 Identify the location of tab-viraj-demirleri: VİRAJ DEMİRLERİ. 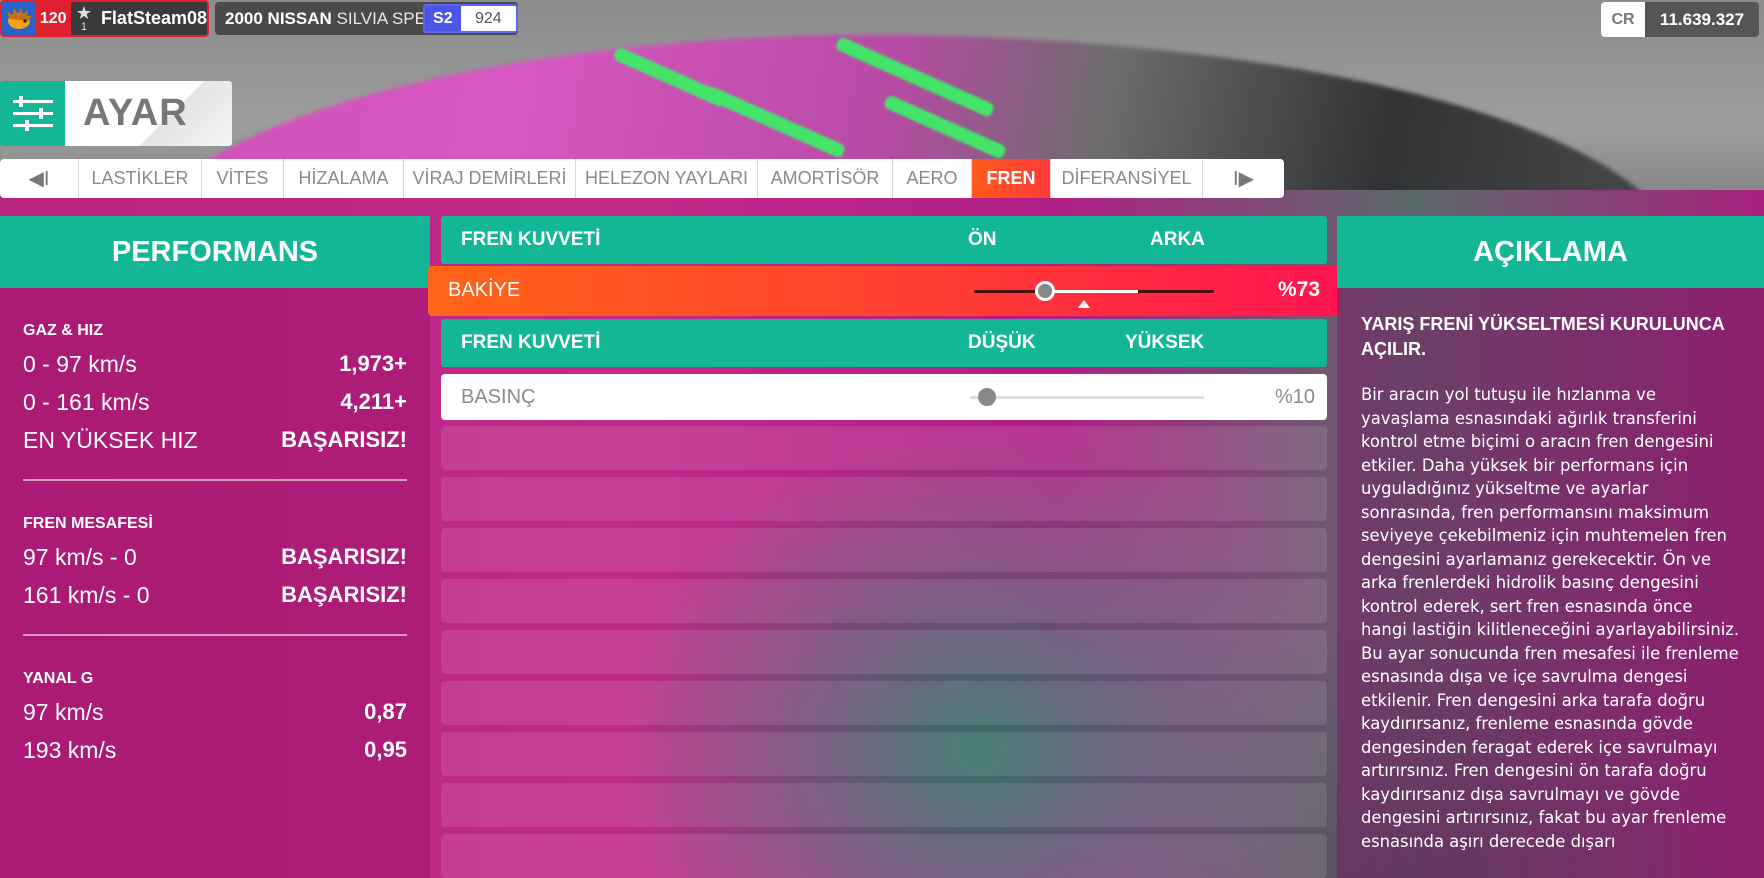
(490, 178).